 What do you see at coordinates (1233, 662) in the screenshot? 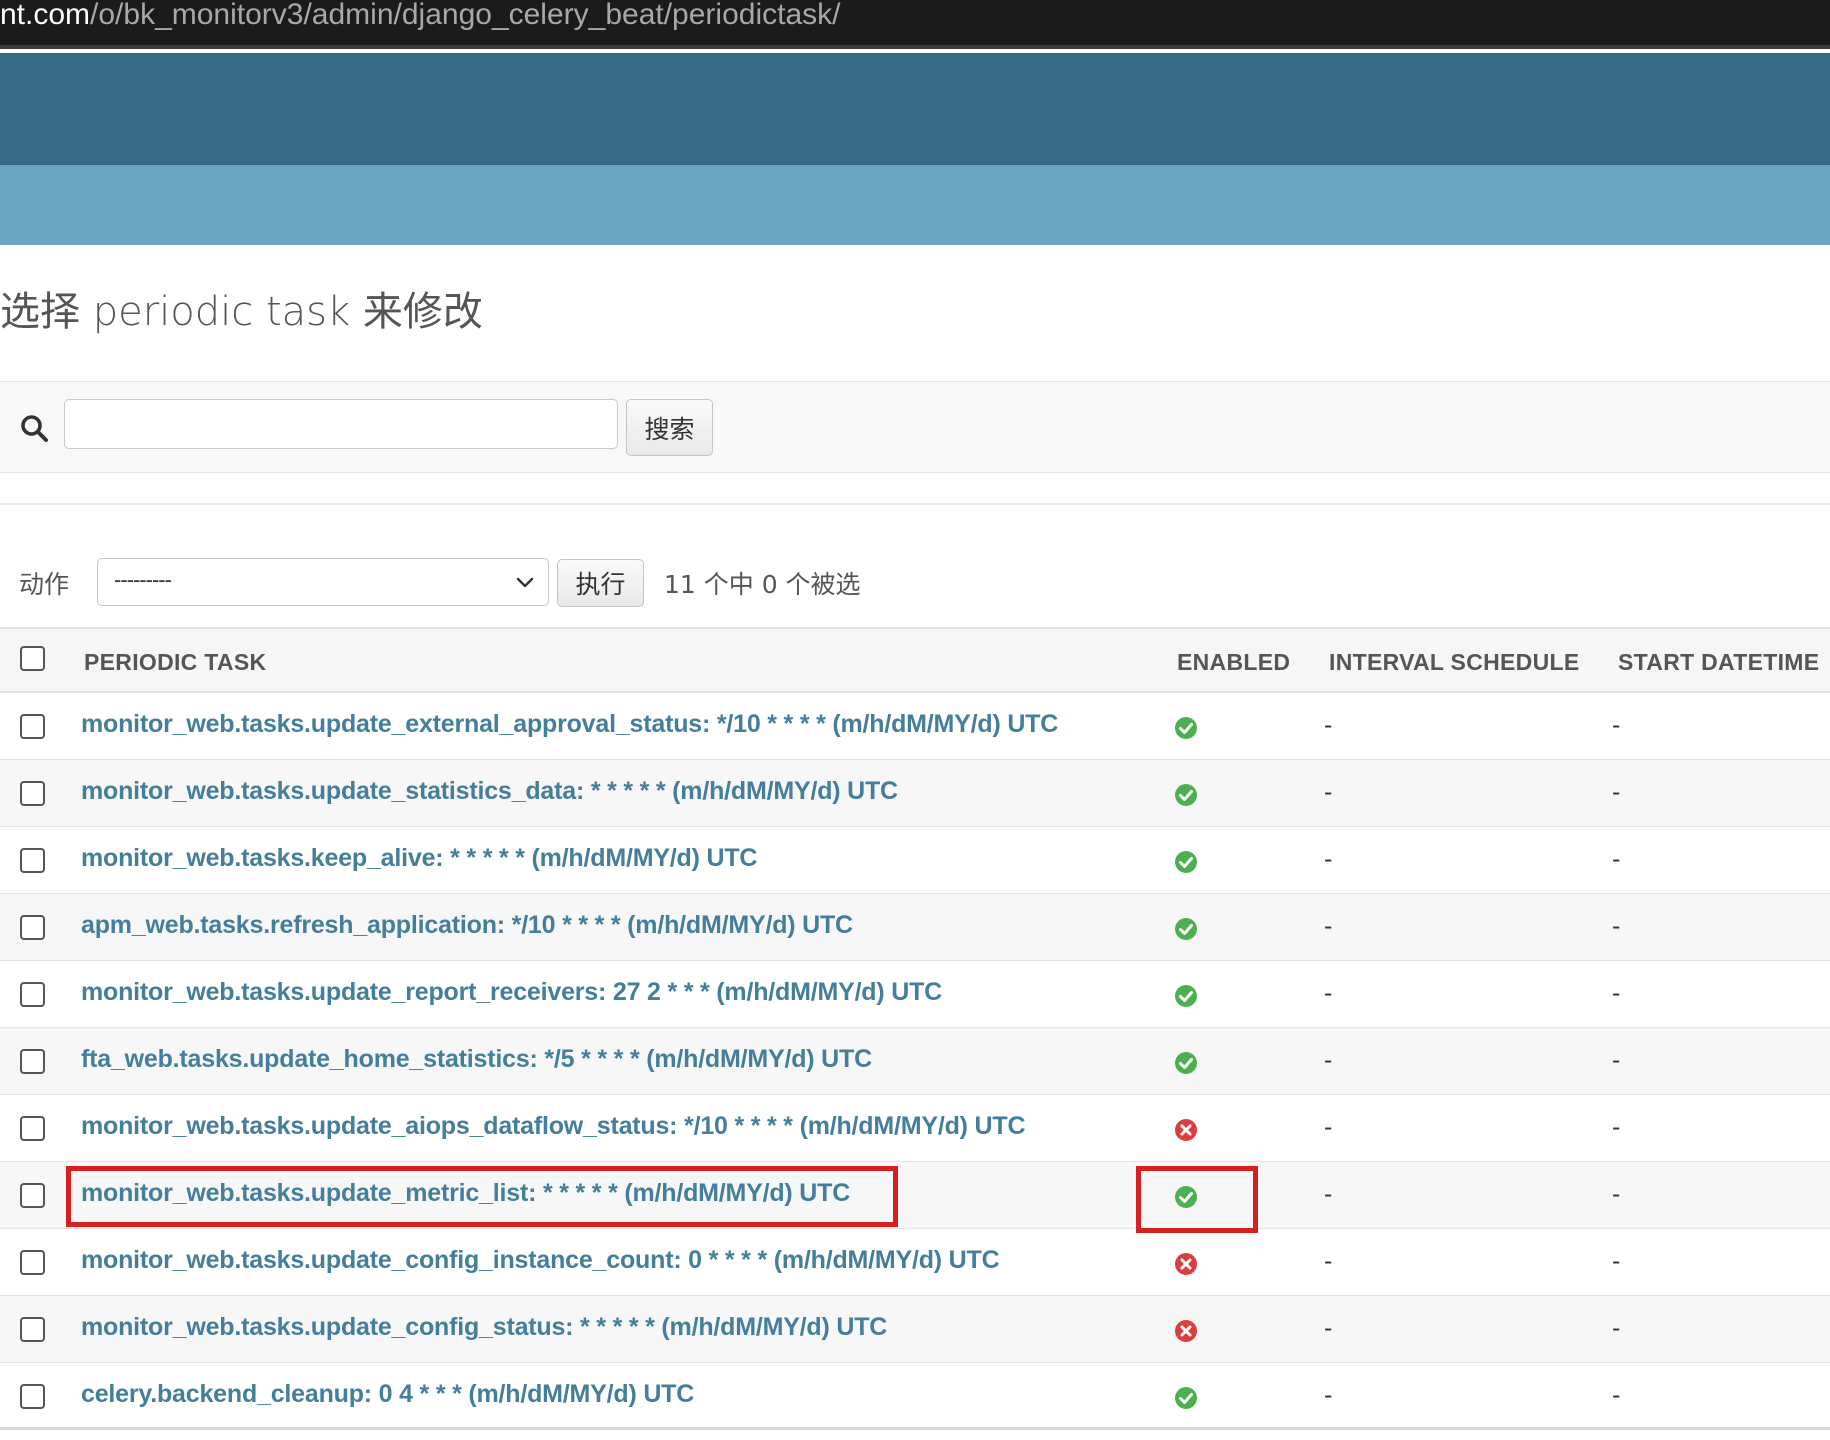
I see `column-header-enabled: ENABLED` at bounding box center [1233, 662].